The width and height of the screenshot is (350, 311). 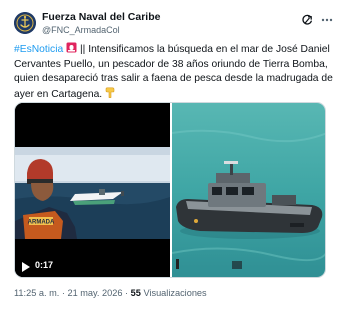 What do you see at coordinates (38, 49) in the screenshot?
I see `hashtag-link: #EsNoticia` at bounding box center [38, 49].